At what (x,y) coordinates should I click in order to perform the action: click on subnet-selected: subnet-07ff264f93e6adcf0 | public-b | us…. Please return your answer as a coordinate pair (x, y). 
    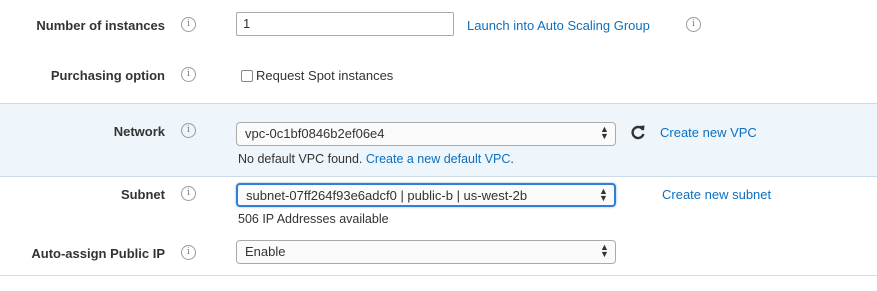
    Looking at the image, I should click on (387, 195).